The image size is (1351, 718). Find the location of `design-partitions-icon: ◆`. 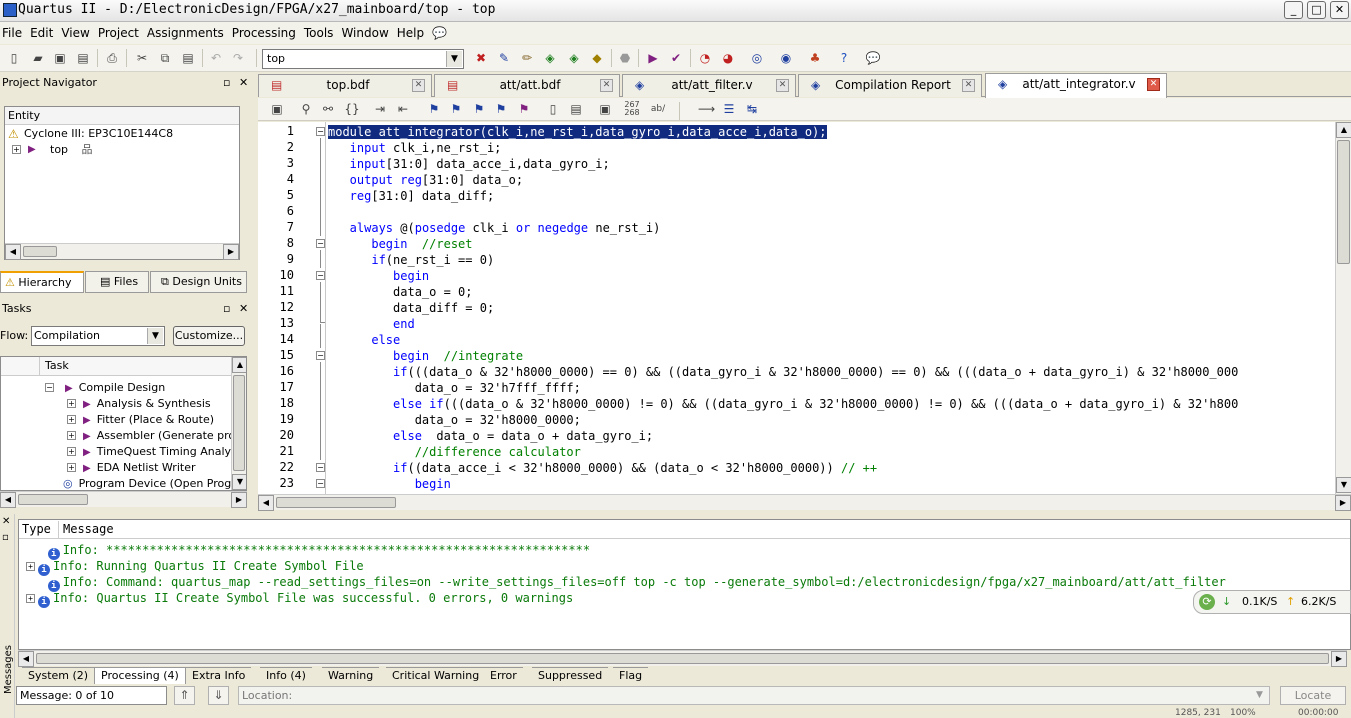

design-partitions-icon: ◆ is located at coordinates (597, 58).